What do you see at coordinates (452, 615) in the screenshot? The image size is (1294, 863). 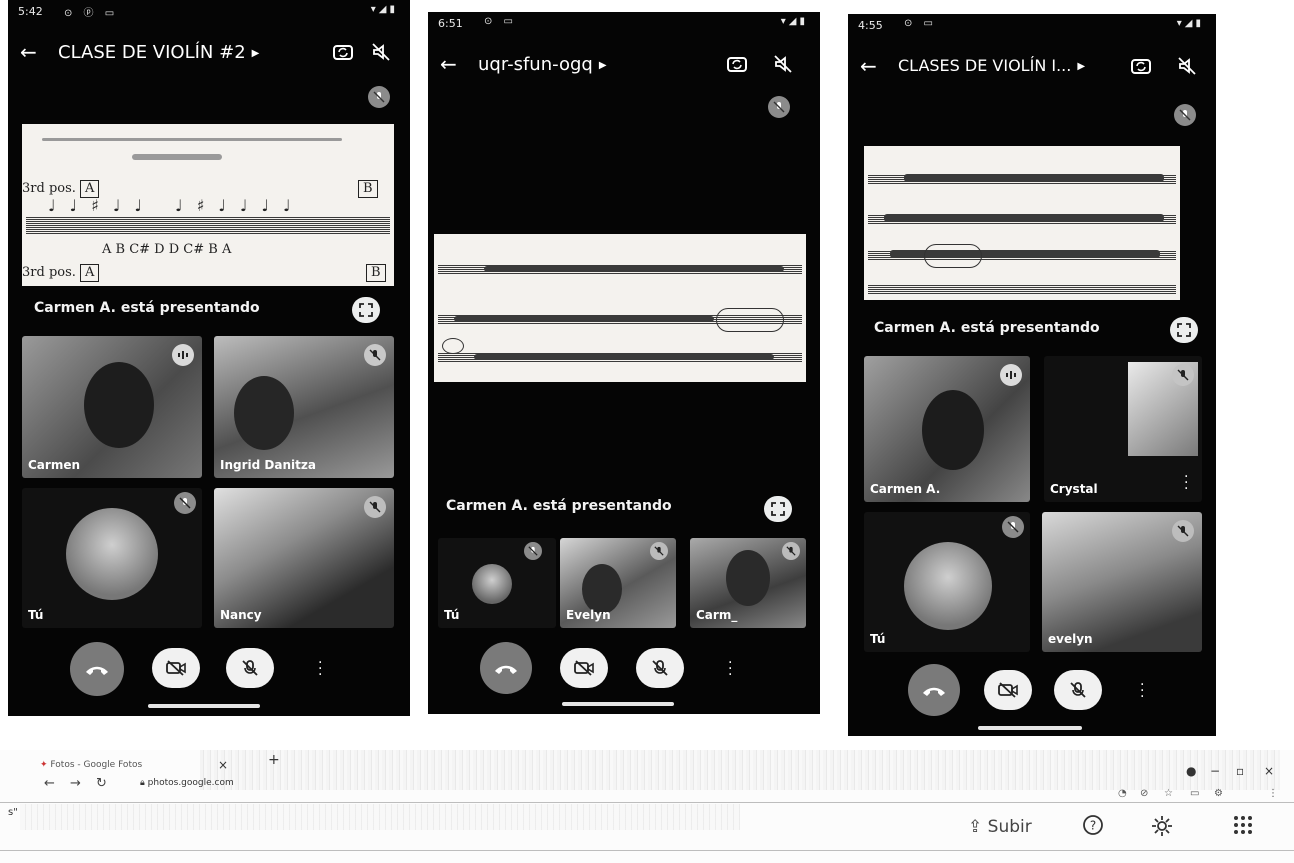 I see `self-label: Tú` at bounding box center [452, 615].